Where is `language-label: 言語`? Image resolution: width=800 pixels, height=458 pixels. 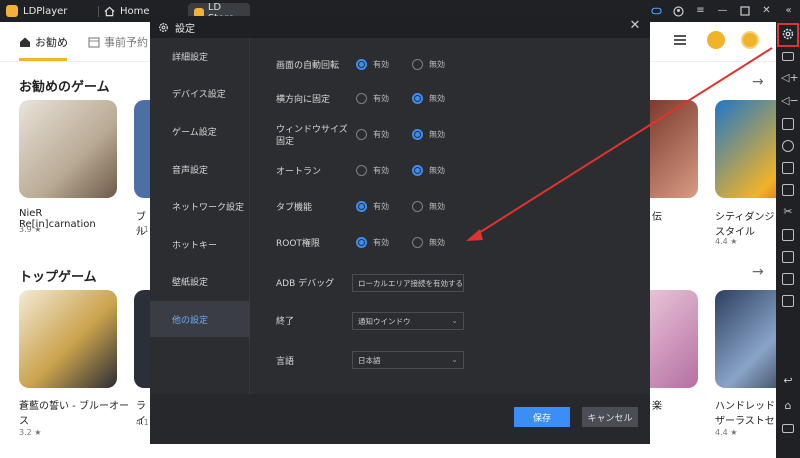
language-label: 言語 is located at coordinates (285, 362).